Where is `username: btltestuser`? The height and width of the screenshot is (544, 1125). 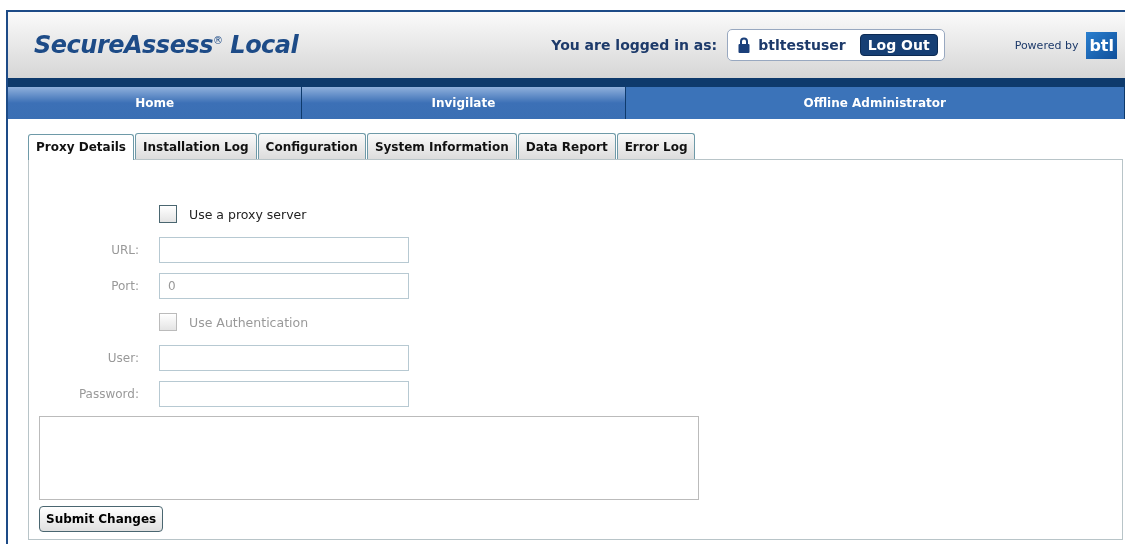 username: btltestuser is located at coordinates (802, 45).